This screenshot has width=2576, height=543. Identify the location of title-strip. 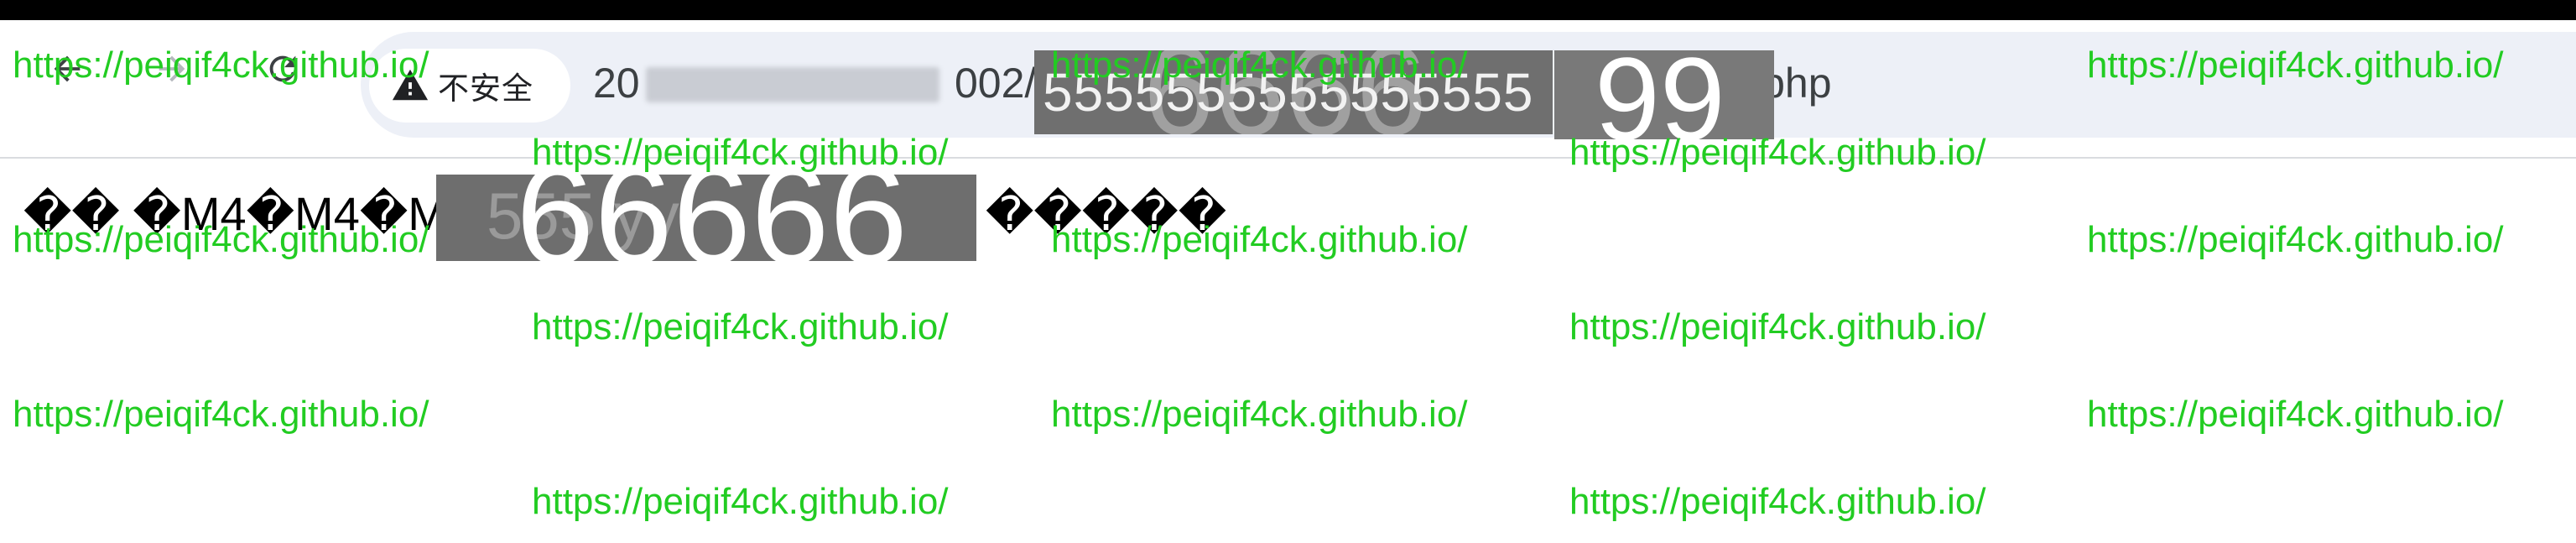
(1288, 10).